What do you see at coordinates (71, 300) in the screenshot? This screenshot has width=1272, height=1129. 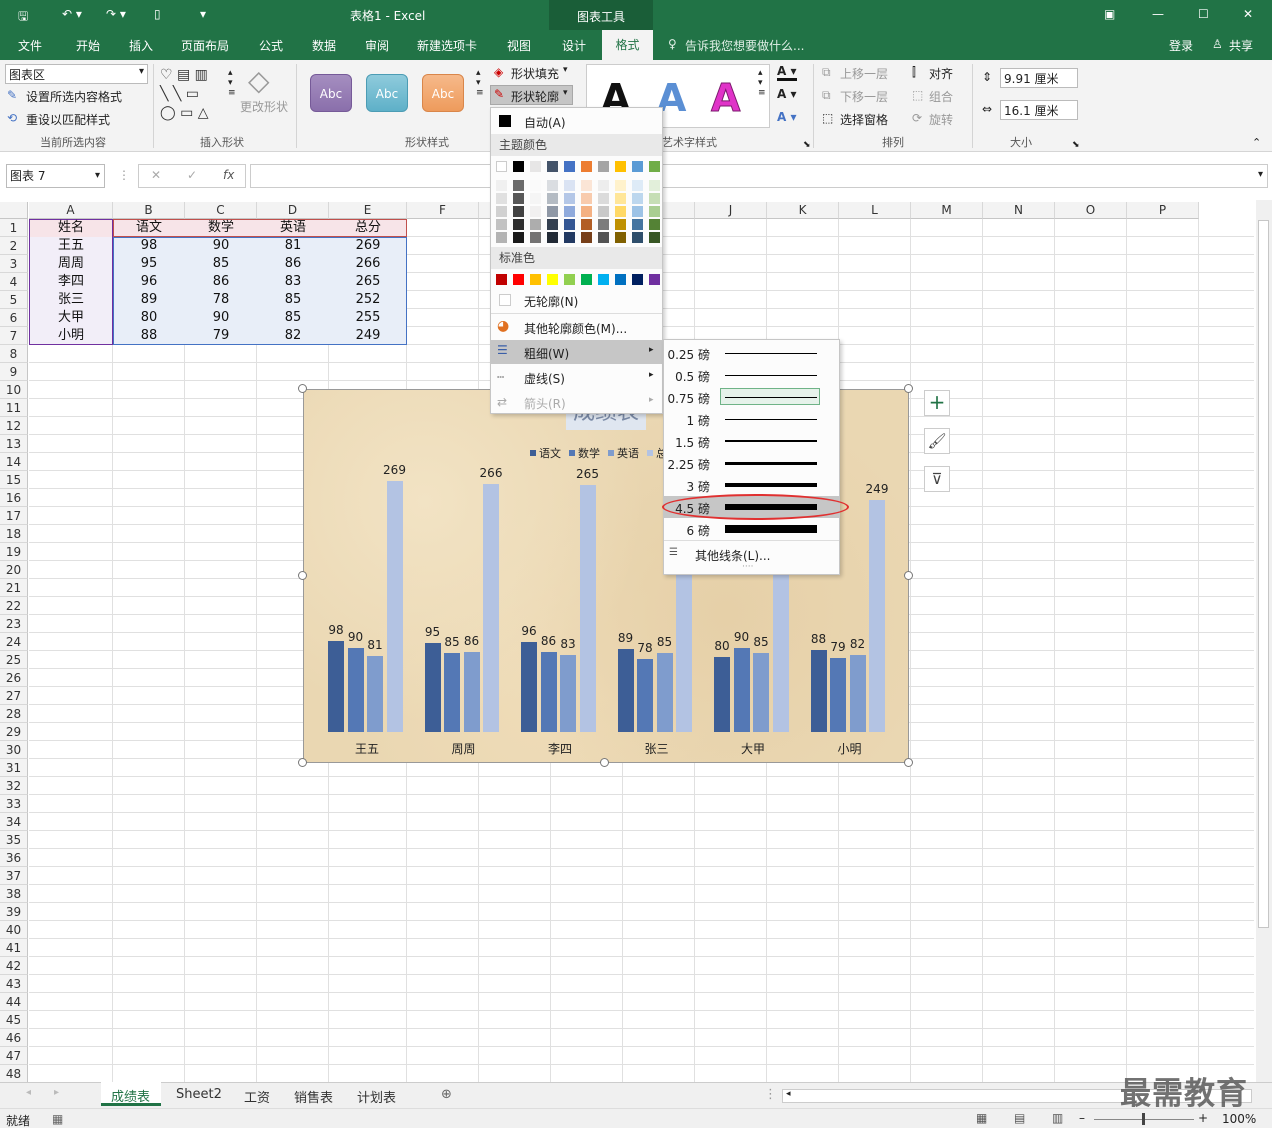 I see `table-cell: 张三` at bounding box center [71, 300].